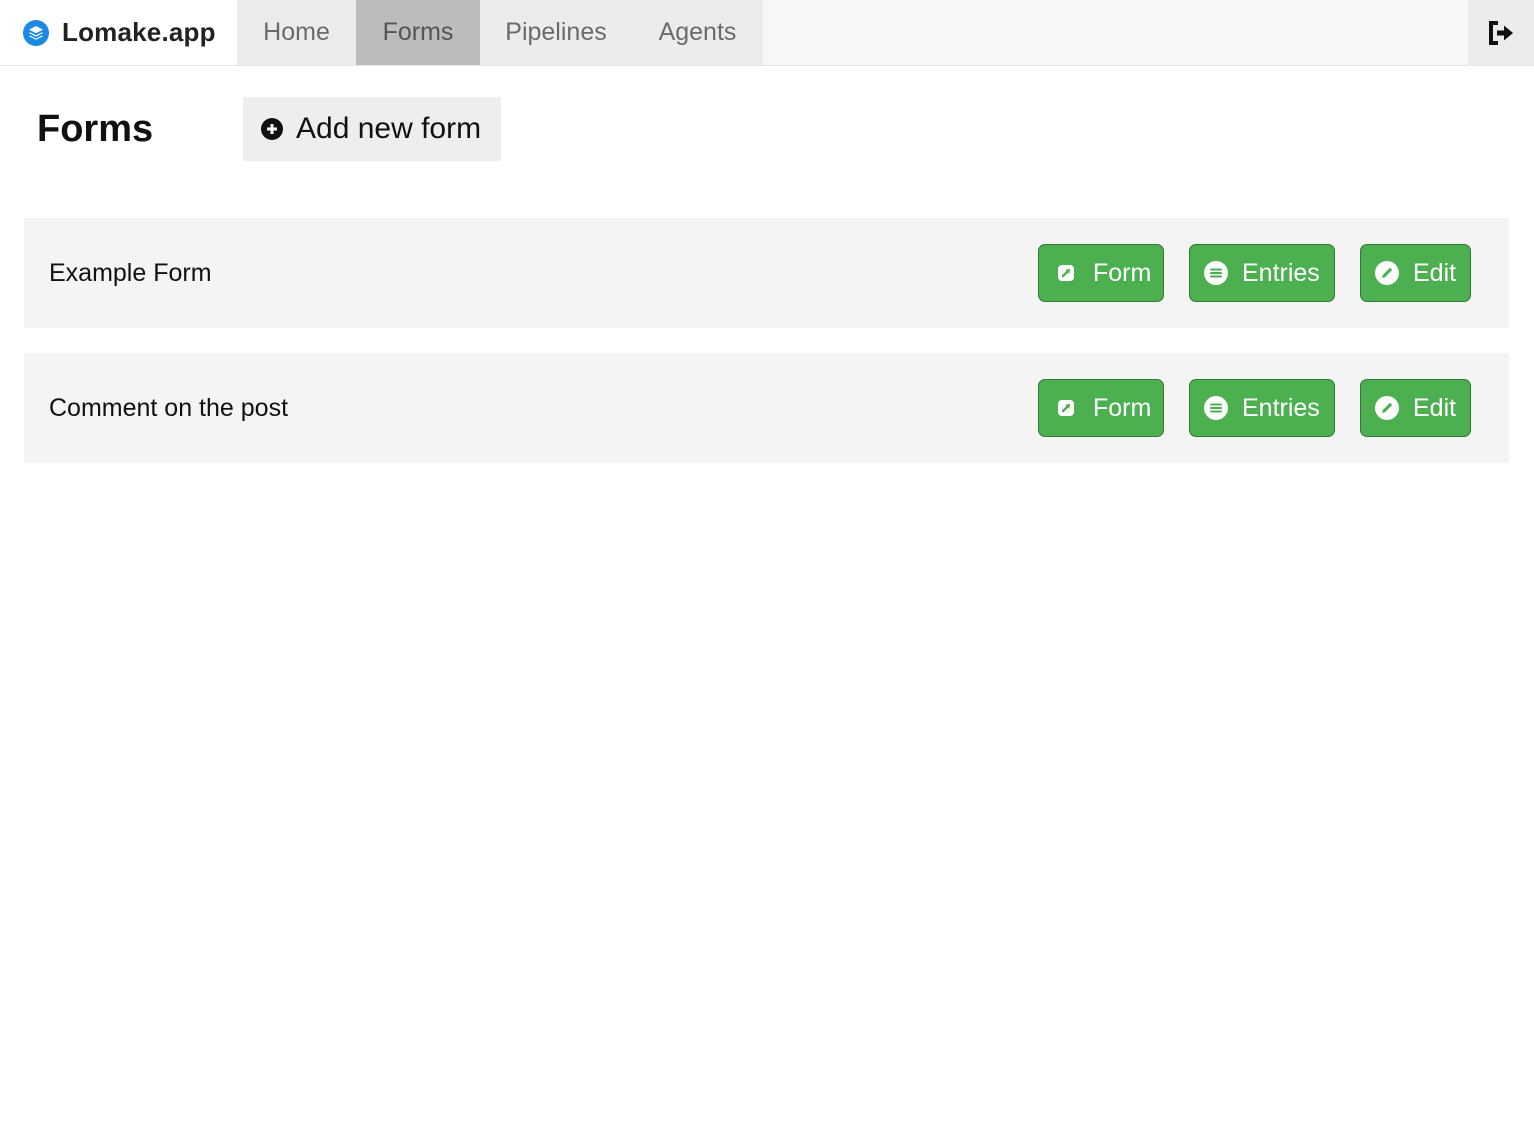  What do you see at coordinates (697, 32) in the screenshot?
I see `nav-item-agents: Agents` at bounding box center [697, 32].